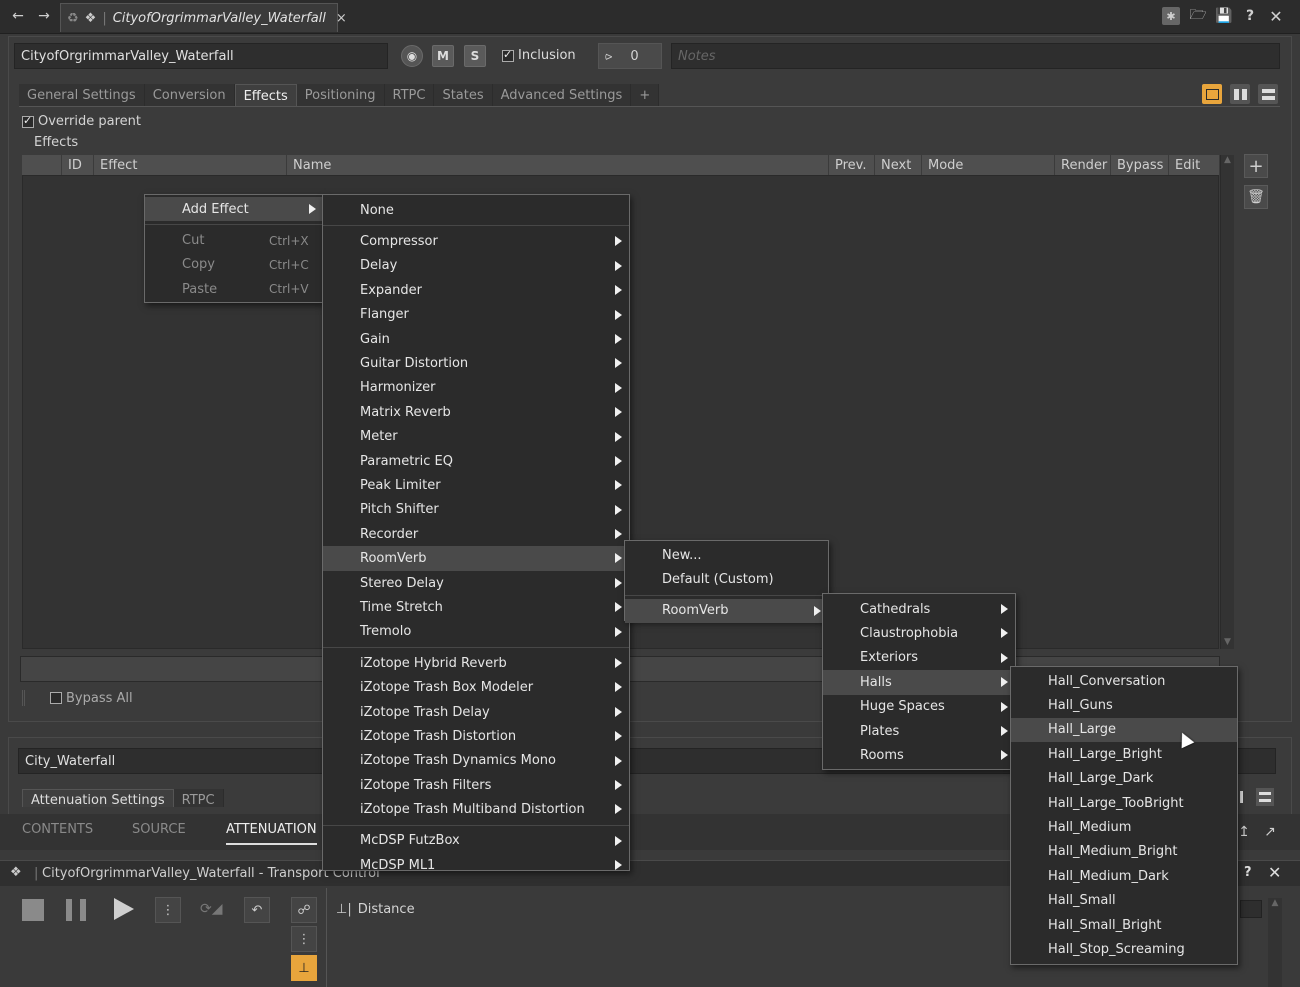 The width and height of the screenshot is (1300, 987). I want to click on color-palette-icon: ◉, so click(412, 56).